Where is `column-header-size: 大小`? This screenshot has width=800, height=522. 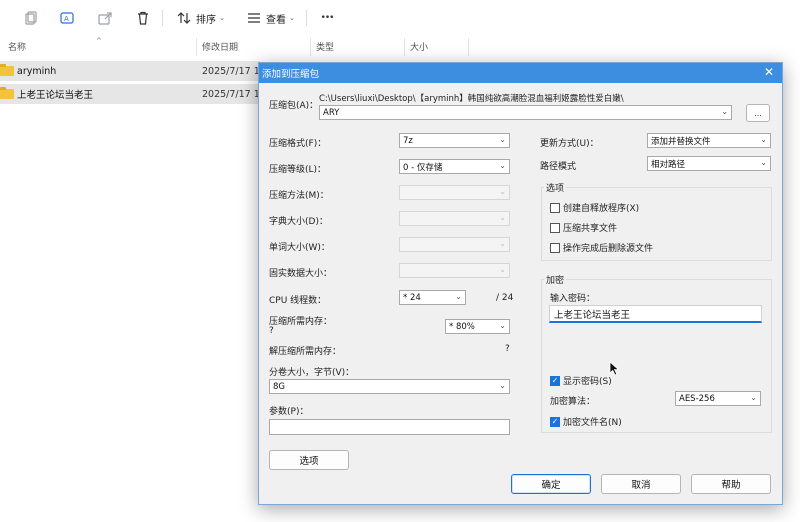 column-header-size: 大小 is located at coordinates (419, 46).